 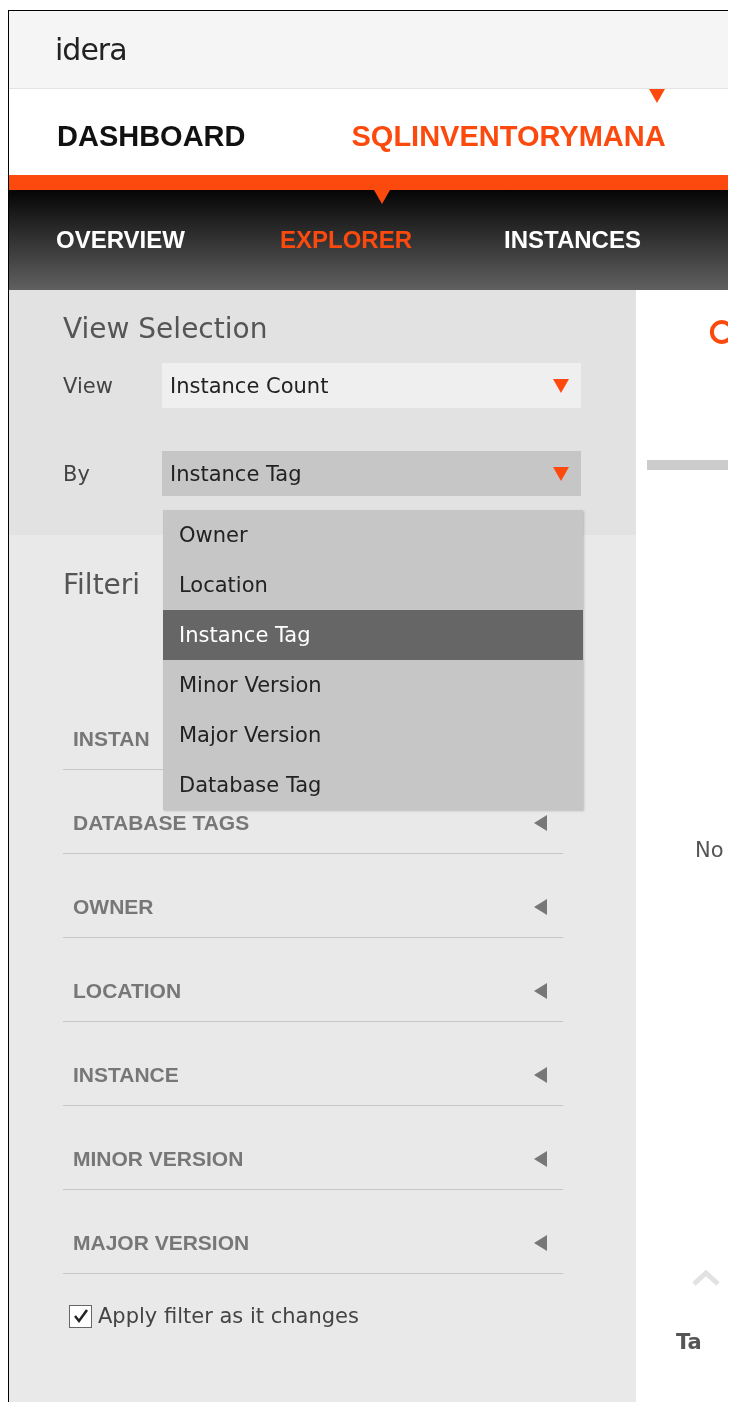 What do you see at coordinates (373, 785) in the screenshot?
I see `dropdown-option: Database Tag` at bounding box center [373, 785].